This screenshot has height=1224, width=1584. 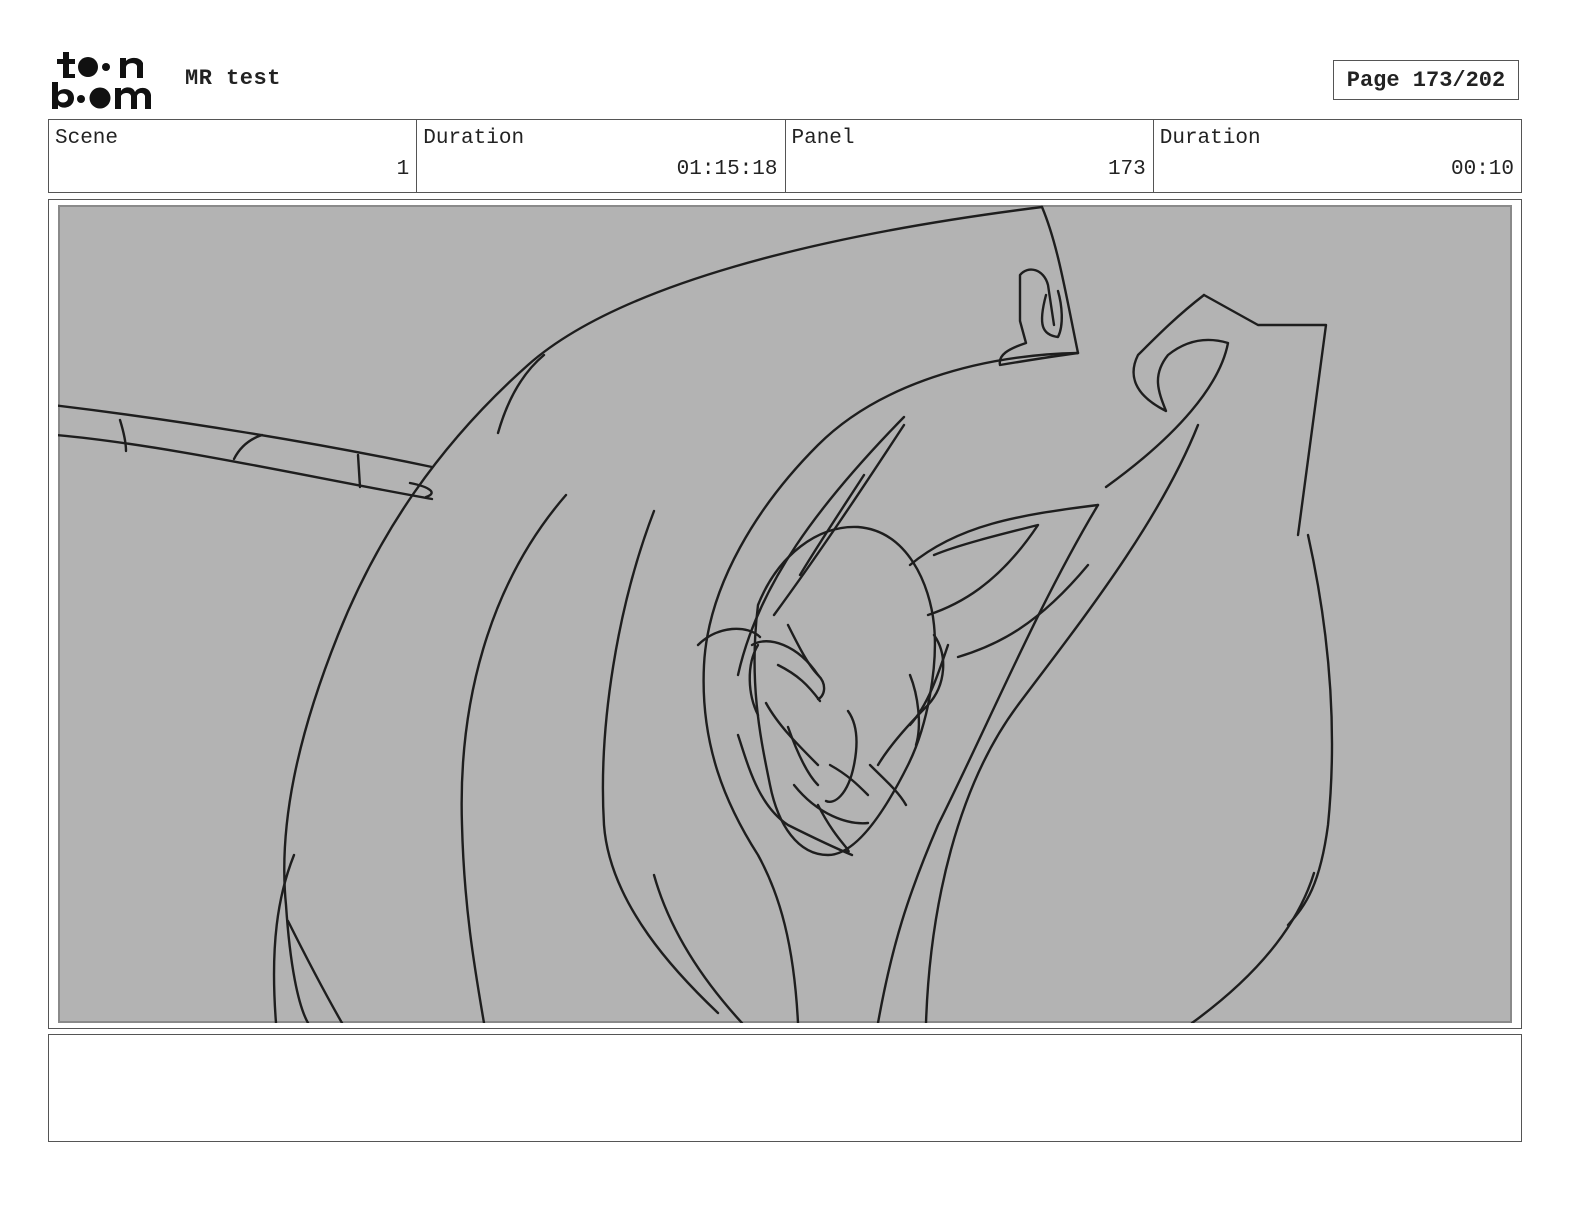 What do you see at coordinates (1126, 169) in the screenshot?
I see `panel-value: 173` at bounding box center [1126, 169].